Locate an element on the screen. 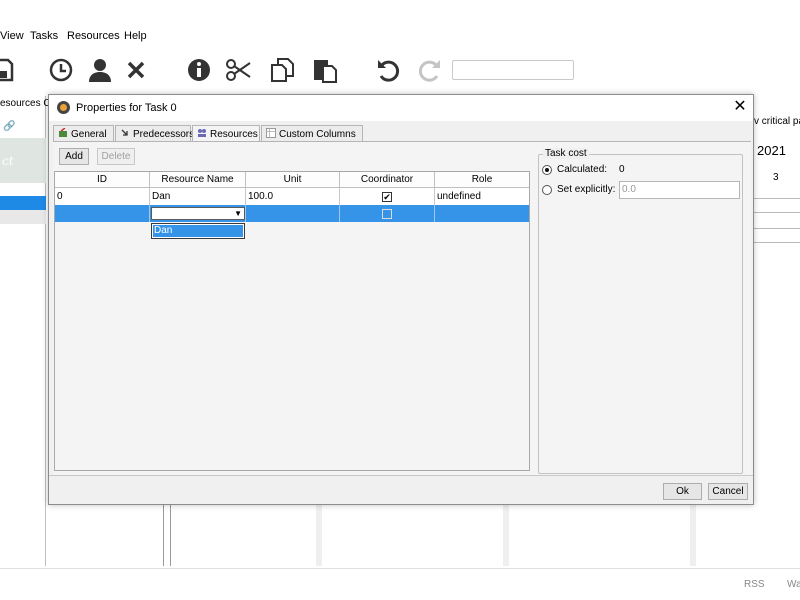 This screenshot has height=600, width=800. resources-chart-tab: esources Ch is located at coordinates (24, 107).